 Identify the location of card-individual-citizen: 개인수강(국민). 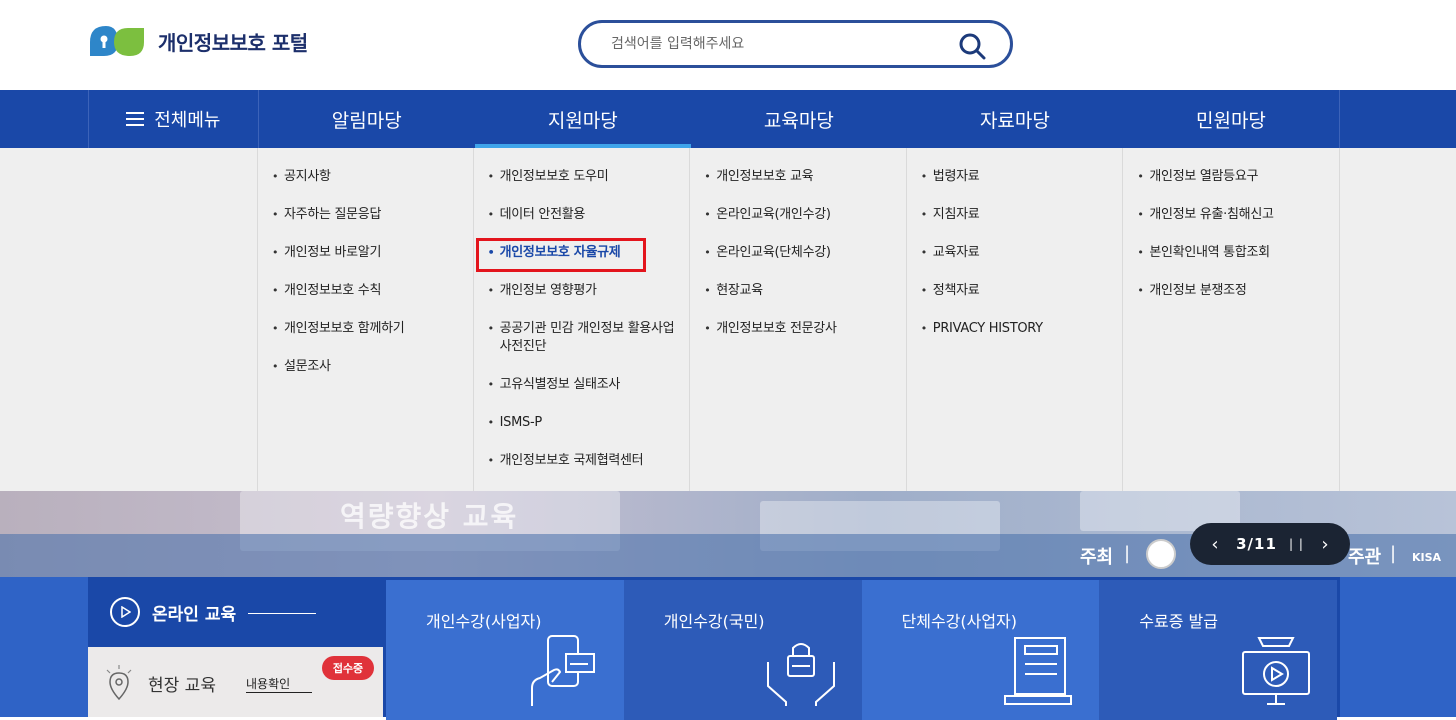
(742, 650).